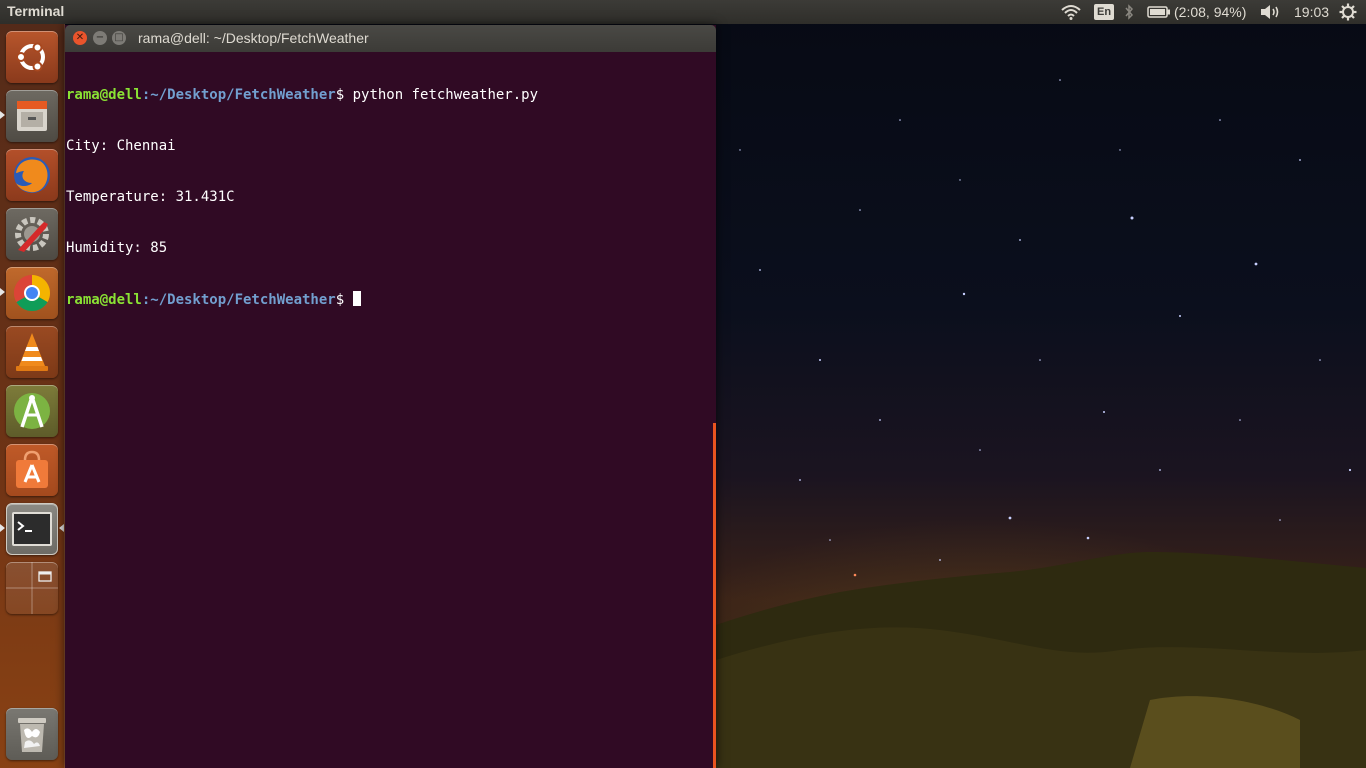 The height and width of the screenshot is (768, 1366). Describe the element at coordinates (1348, 12) in the screenshot. I see `gear-icon` at that location.